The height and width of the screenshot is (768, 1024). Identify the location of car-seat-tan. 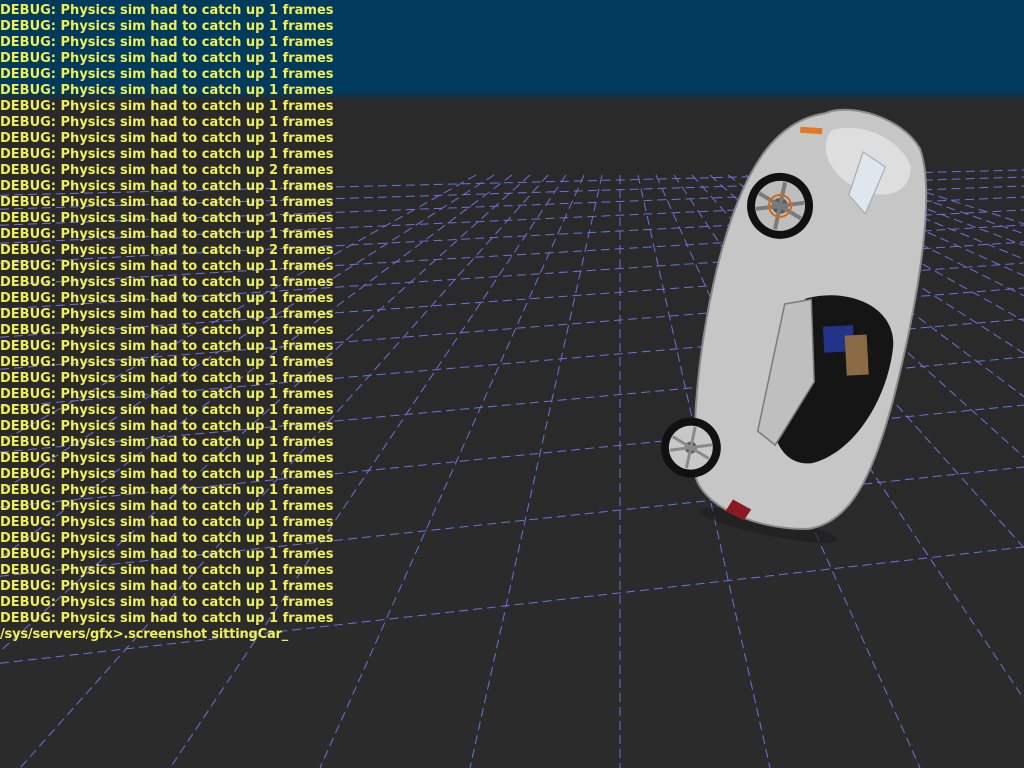
(856, 355).